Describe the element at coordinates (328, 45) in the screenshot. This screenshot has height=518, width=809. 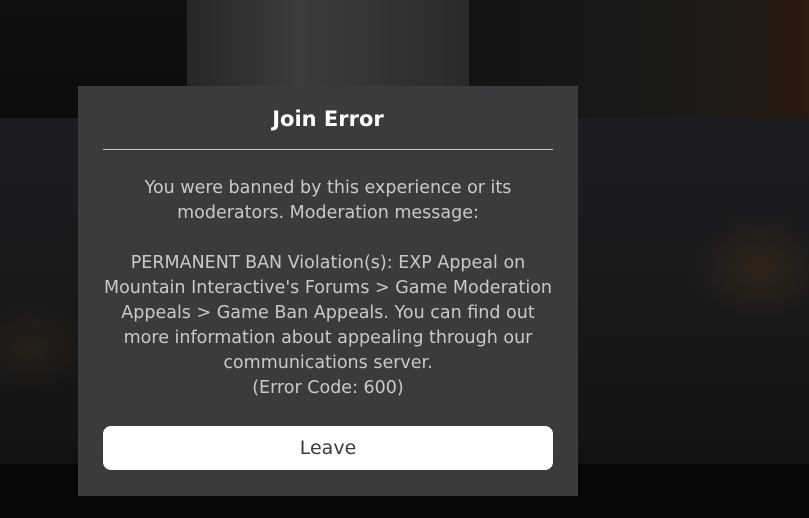
I see `background-pillar` at that location.